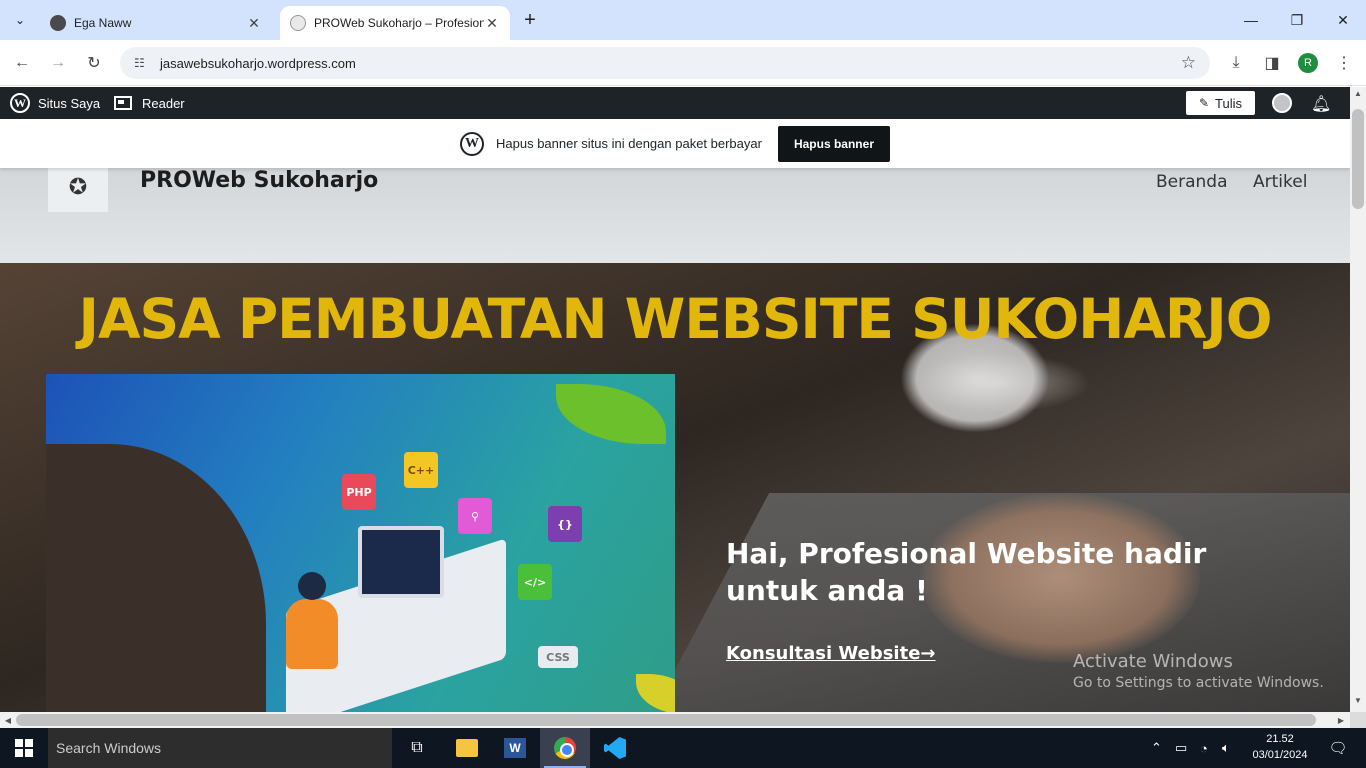  I want to click on css-chip: CSS, so click(558, 657).